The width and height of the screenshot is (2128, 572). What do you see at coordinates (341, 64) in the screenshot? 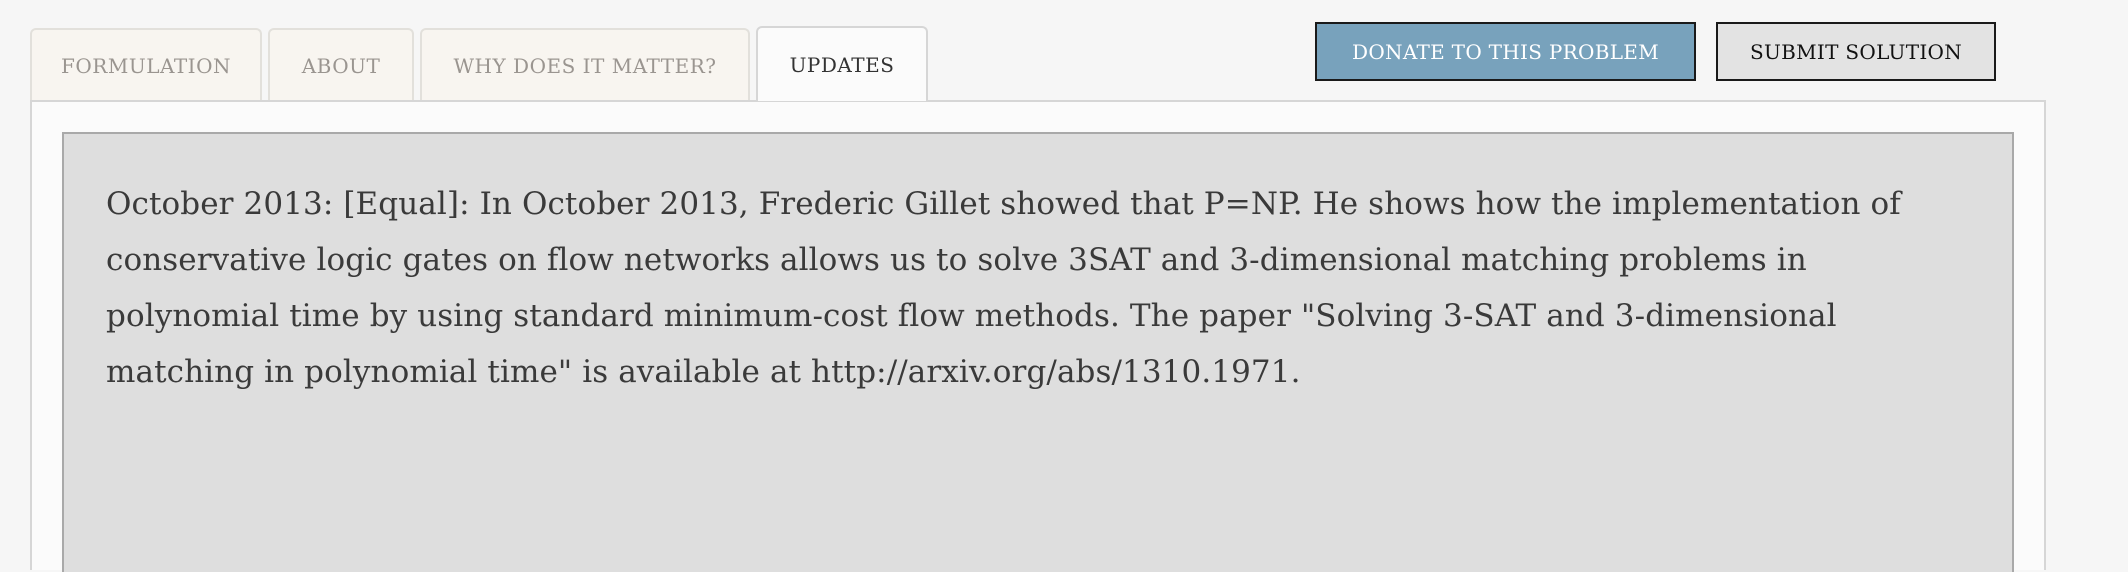
I see `tab-about: ABOUT` at bounding box center [341, 64].